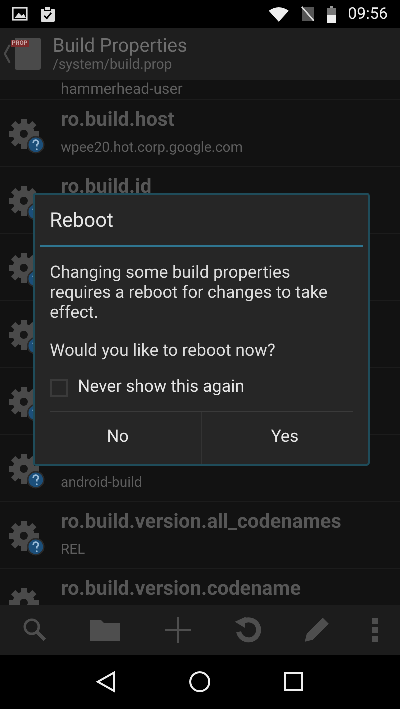  What do you see at coordinates (308, 14) in the screenshot?
I see `no-sim-icon` at bounding box center [308, 14].